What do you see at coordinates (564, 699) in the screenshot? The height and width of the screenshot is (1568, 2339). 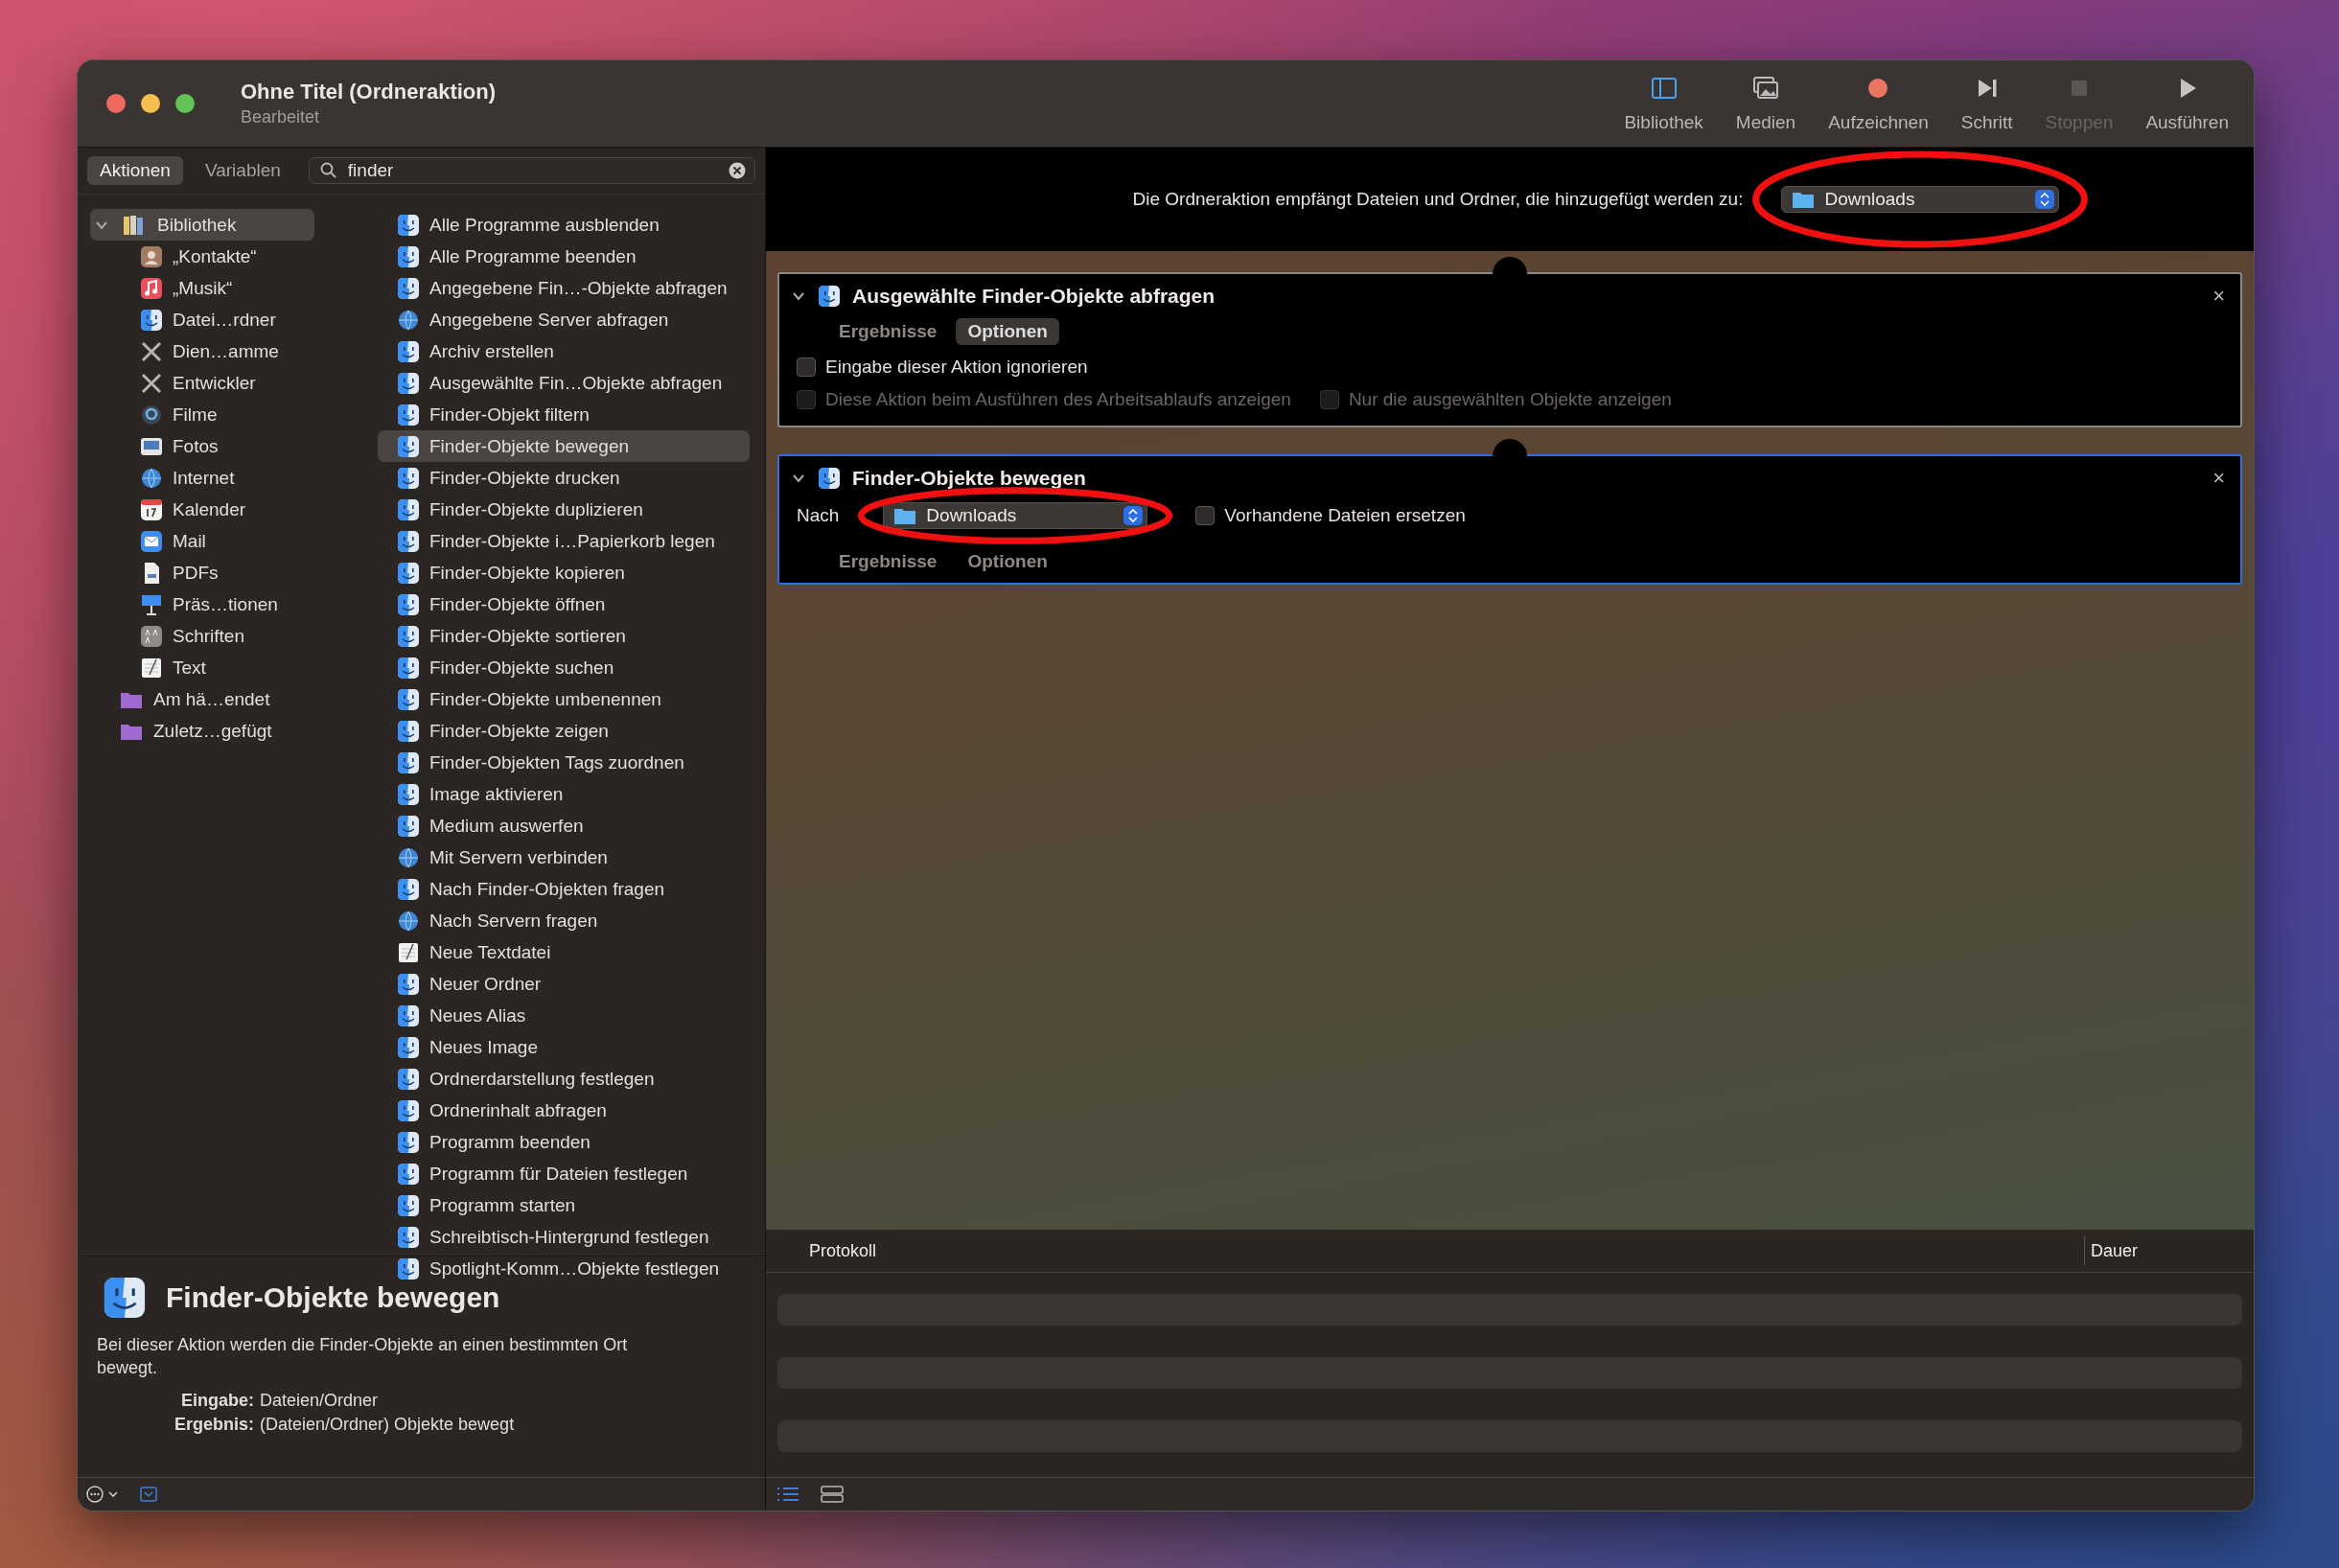 I see `action-item: Finder-Objekte umbenennen` at bounding box center [564, 699].